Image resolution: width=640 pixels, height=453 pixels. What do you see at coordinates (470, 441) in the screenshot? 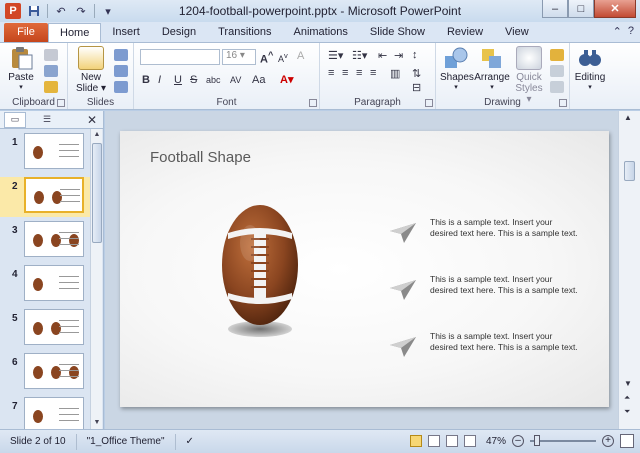
I see `slide-show-view-icon` at bounding box center [470, 441].